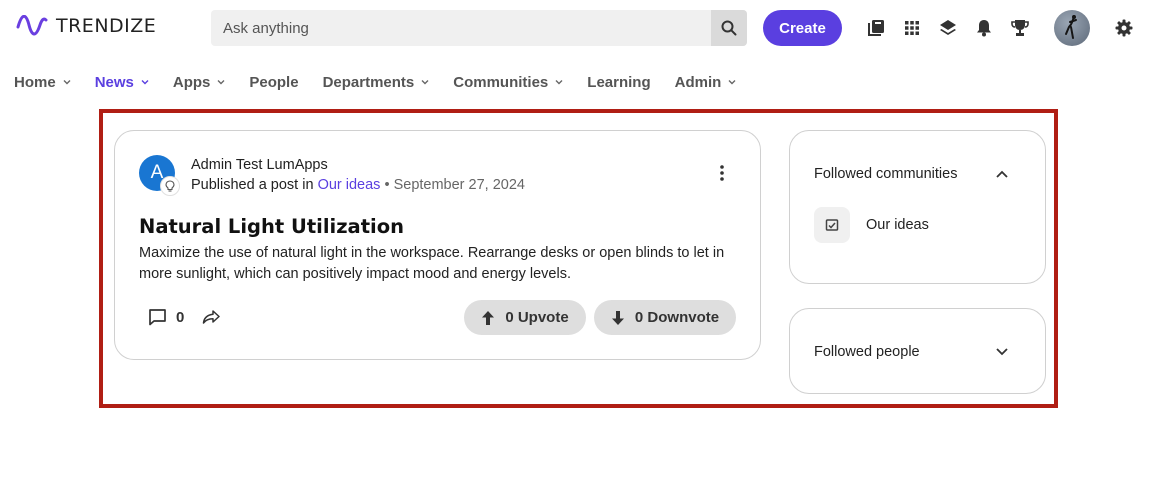 The image size is (1170, 482). What do you see at coordinates (180, 317) in the screenshot?
I see `comment-count: 0` at bounding box center [180, 317].